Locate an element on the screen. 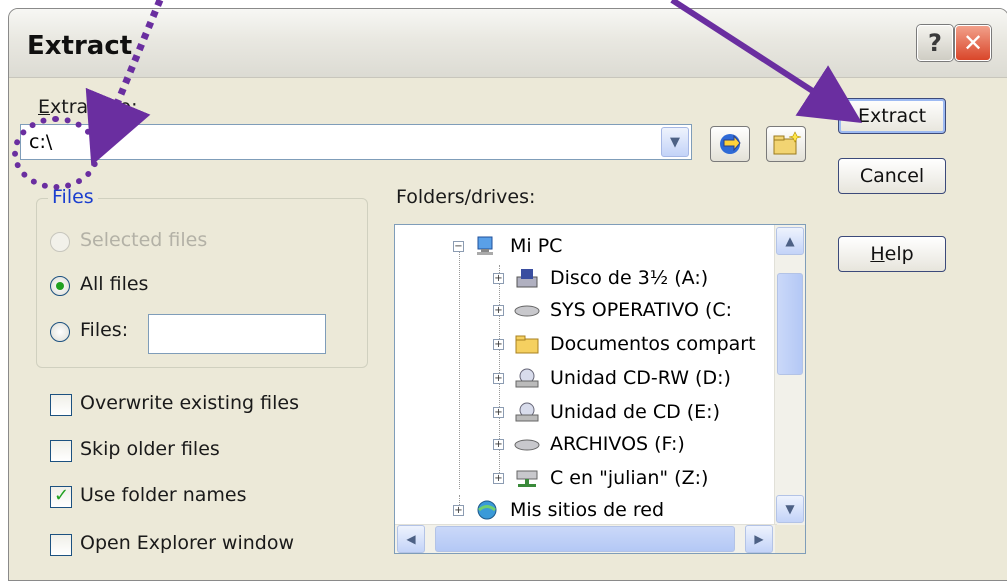  tree-item-label: Disco de 3½ (A:) is located at coordinates (629, 278).